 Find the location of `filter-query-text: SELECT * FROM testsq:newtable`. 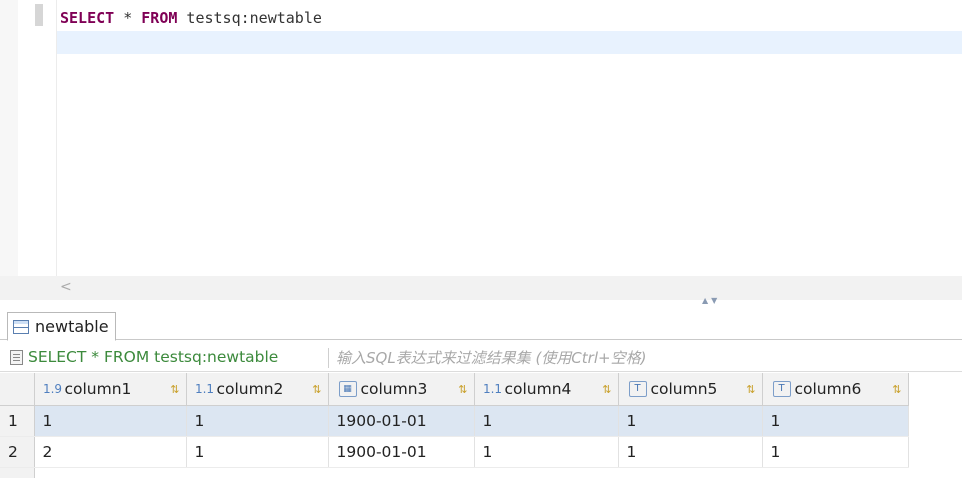

filter-query-text: SELECT * FROM testsq:newtable is located at coordinates (153, 357).